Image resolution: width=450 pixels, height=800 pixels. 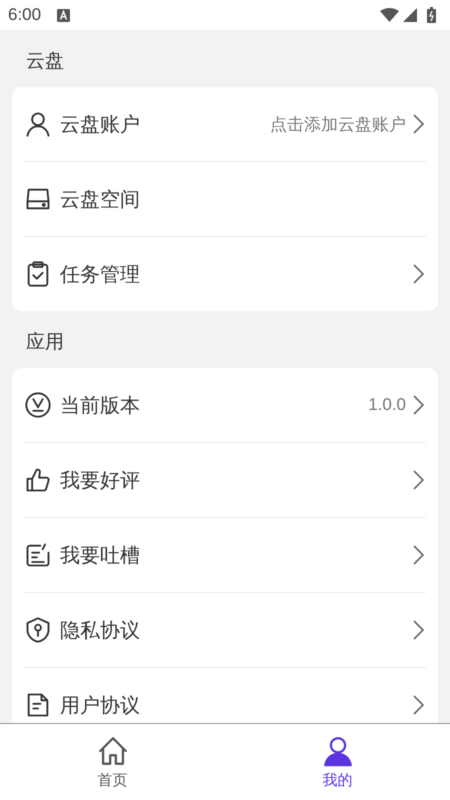 What do you see at coordinates (225, 555) in the screenshot?
I see `settings-row: 我要吐槽` at bounding box center [225, 555].